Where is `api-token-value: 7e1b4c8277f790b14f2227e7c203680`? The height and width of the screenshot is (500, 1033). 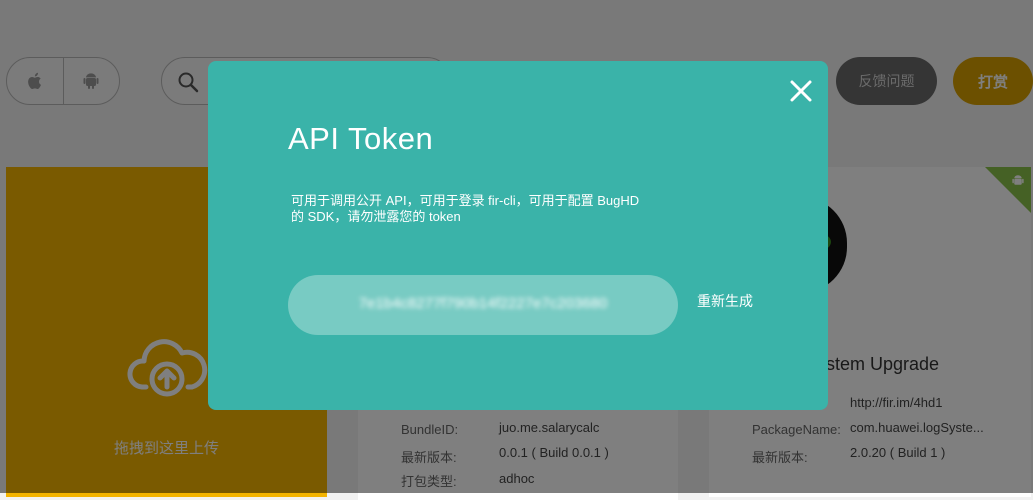
api-token-value: 7e1b4c8277f790b14f2227e7c203680 is located at coordinates (483, 303).